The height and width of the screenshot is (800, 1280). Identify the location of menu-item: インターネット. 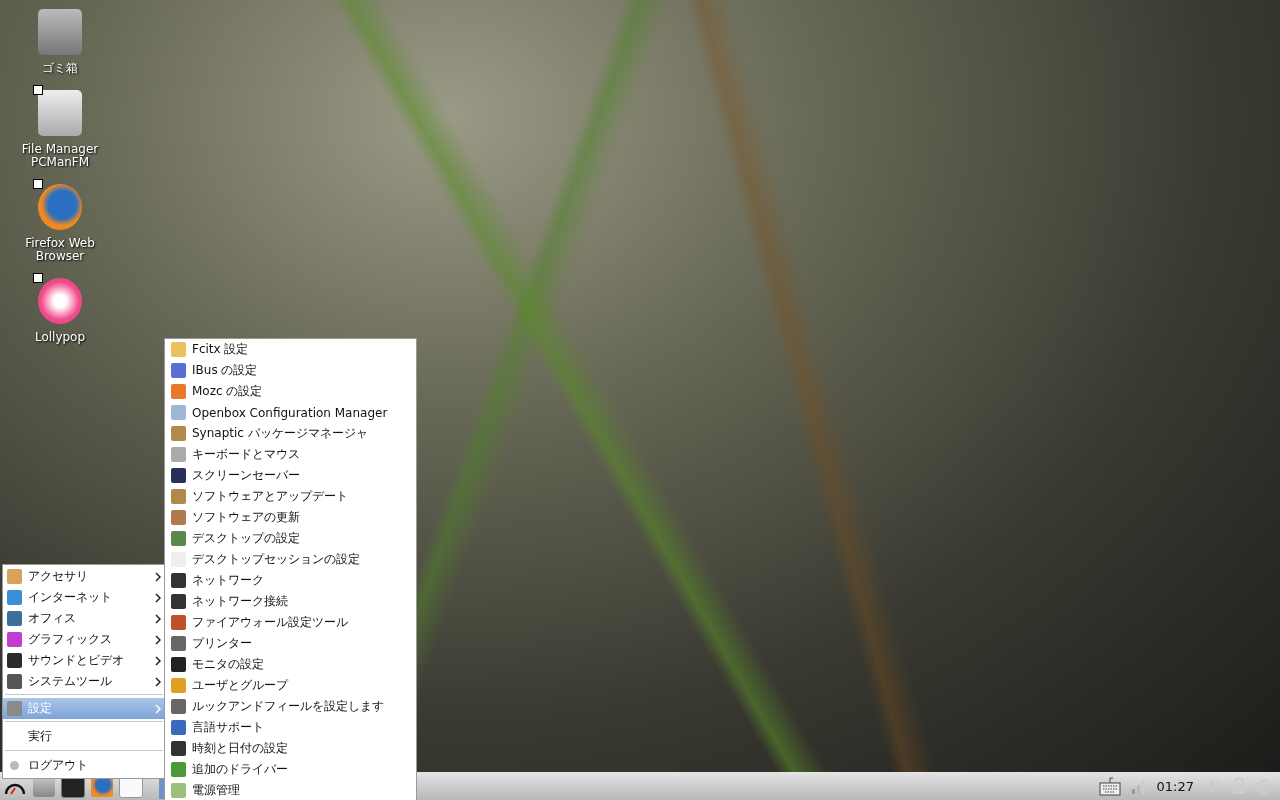
(84, 597).